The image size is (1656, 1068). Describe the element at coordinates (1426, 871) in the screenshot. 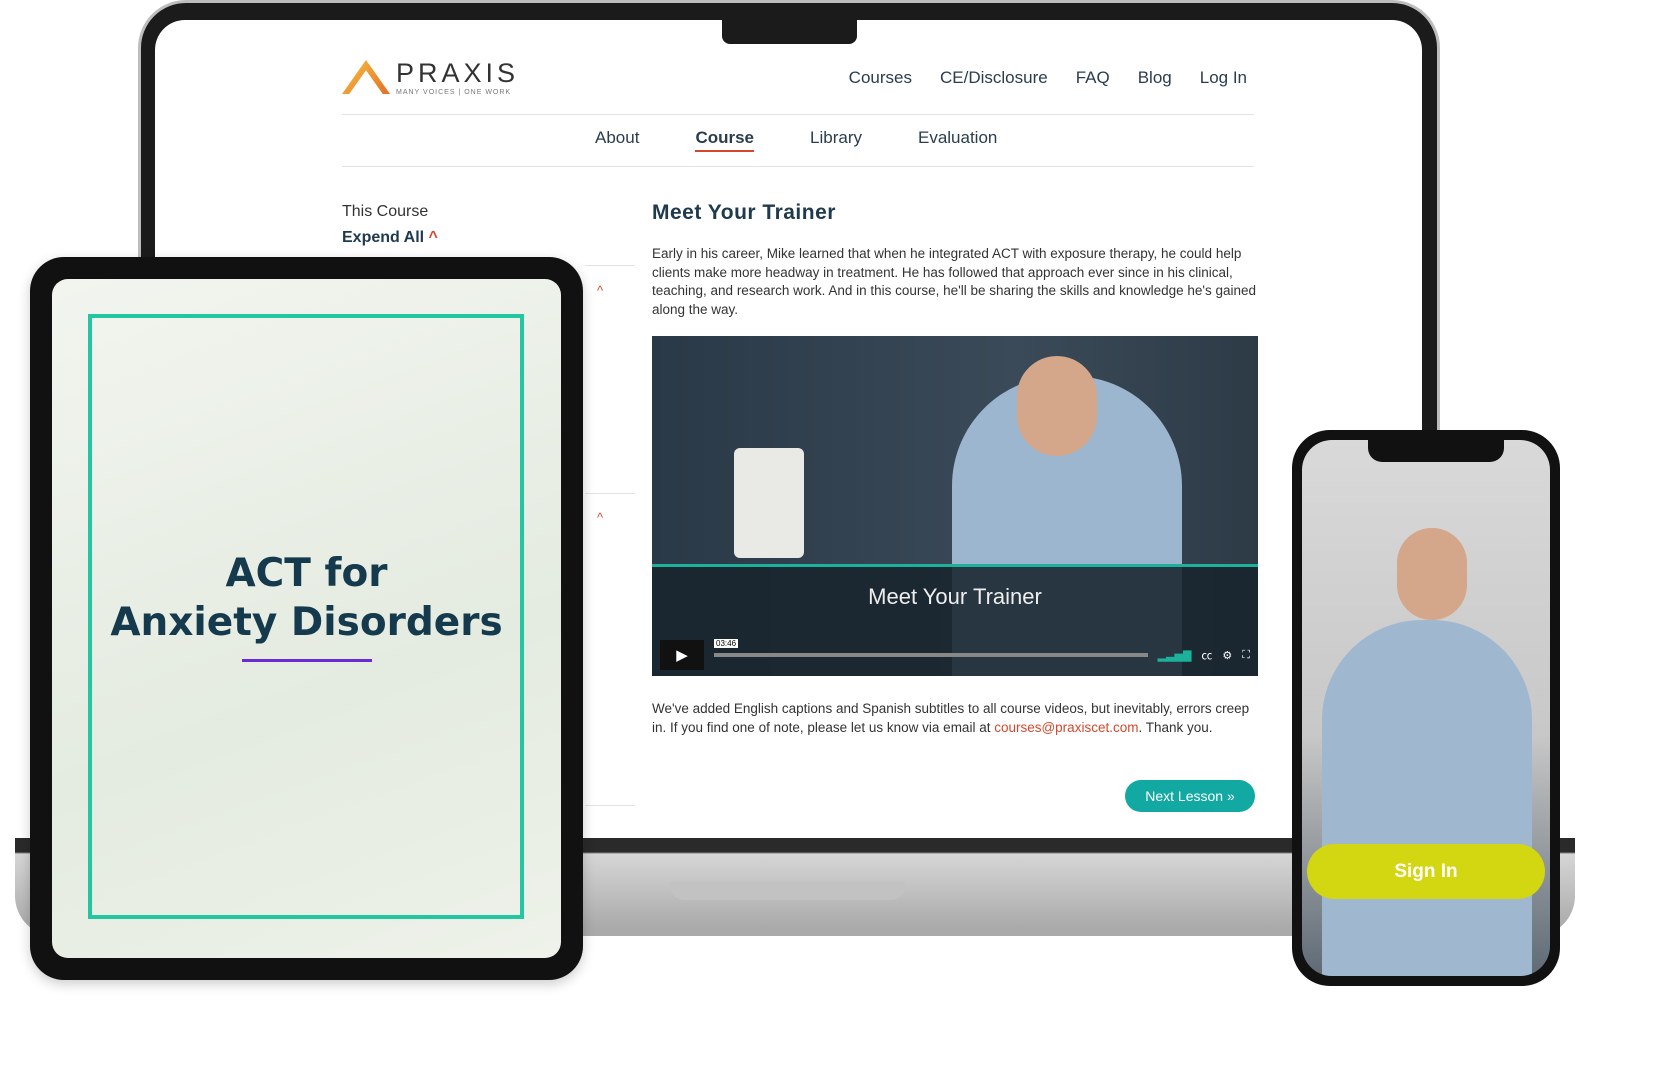

I see `sign-in-button: Sign In` at that location.